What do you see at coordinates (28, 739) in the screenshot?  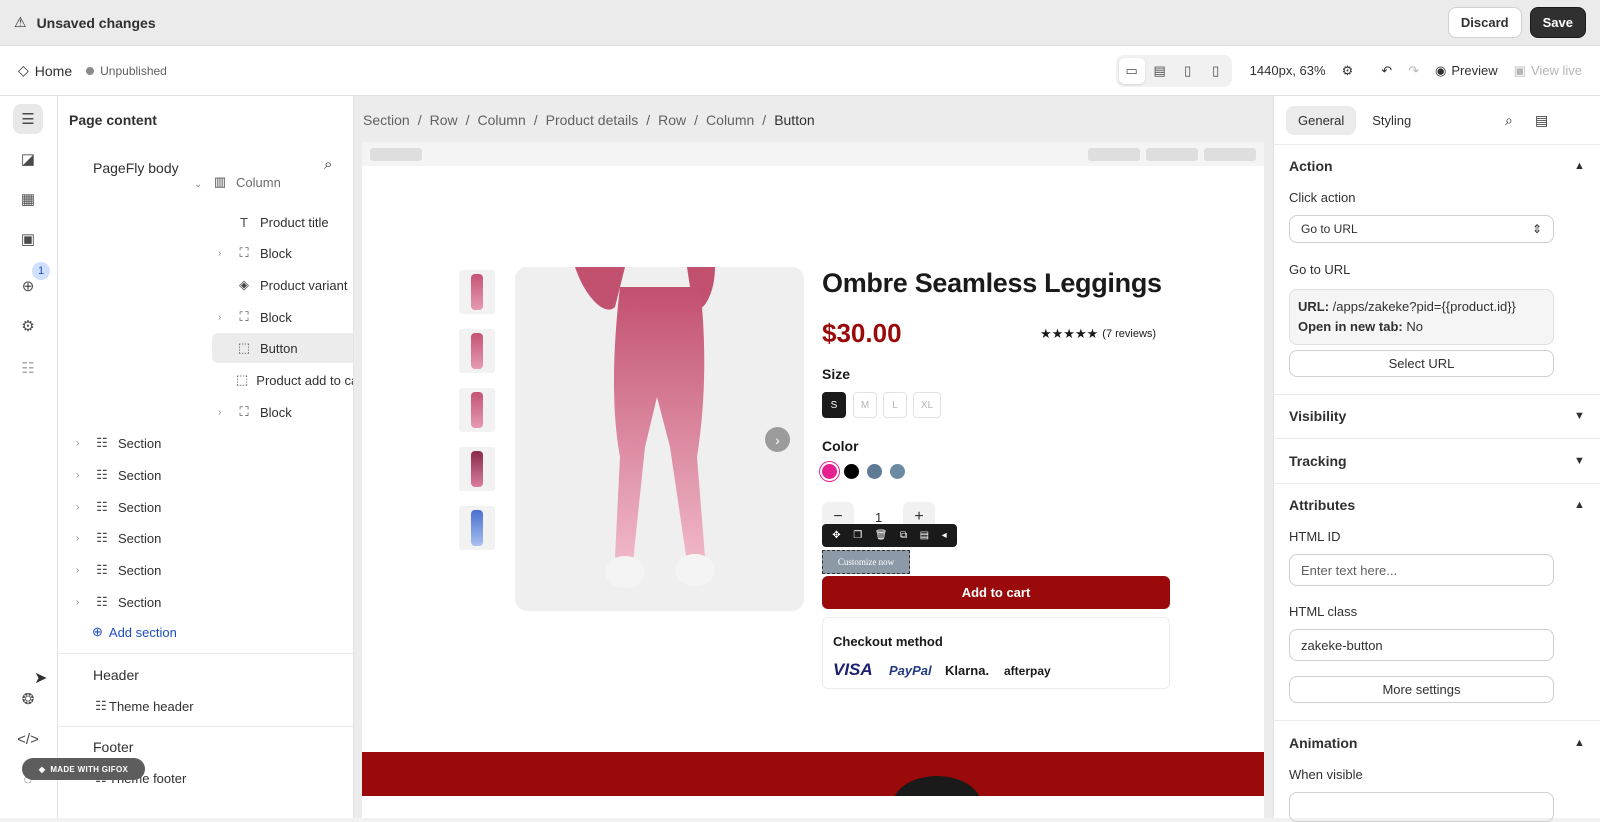 I see `code-icon: </>` at bounding box center [28, 739].